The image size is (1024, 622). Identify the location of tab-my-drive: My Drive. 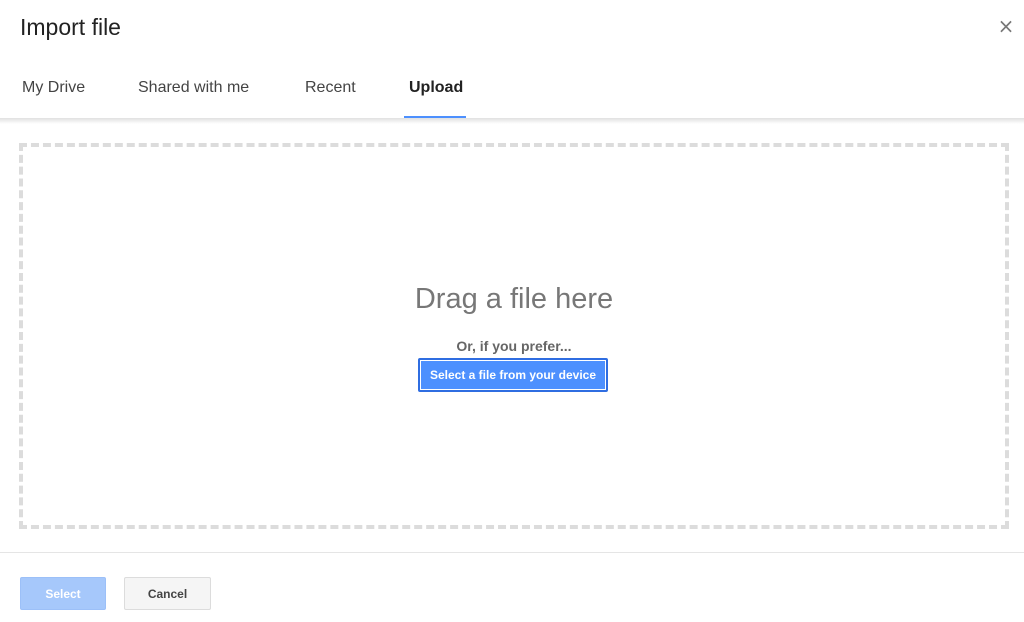
(53, 89).